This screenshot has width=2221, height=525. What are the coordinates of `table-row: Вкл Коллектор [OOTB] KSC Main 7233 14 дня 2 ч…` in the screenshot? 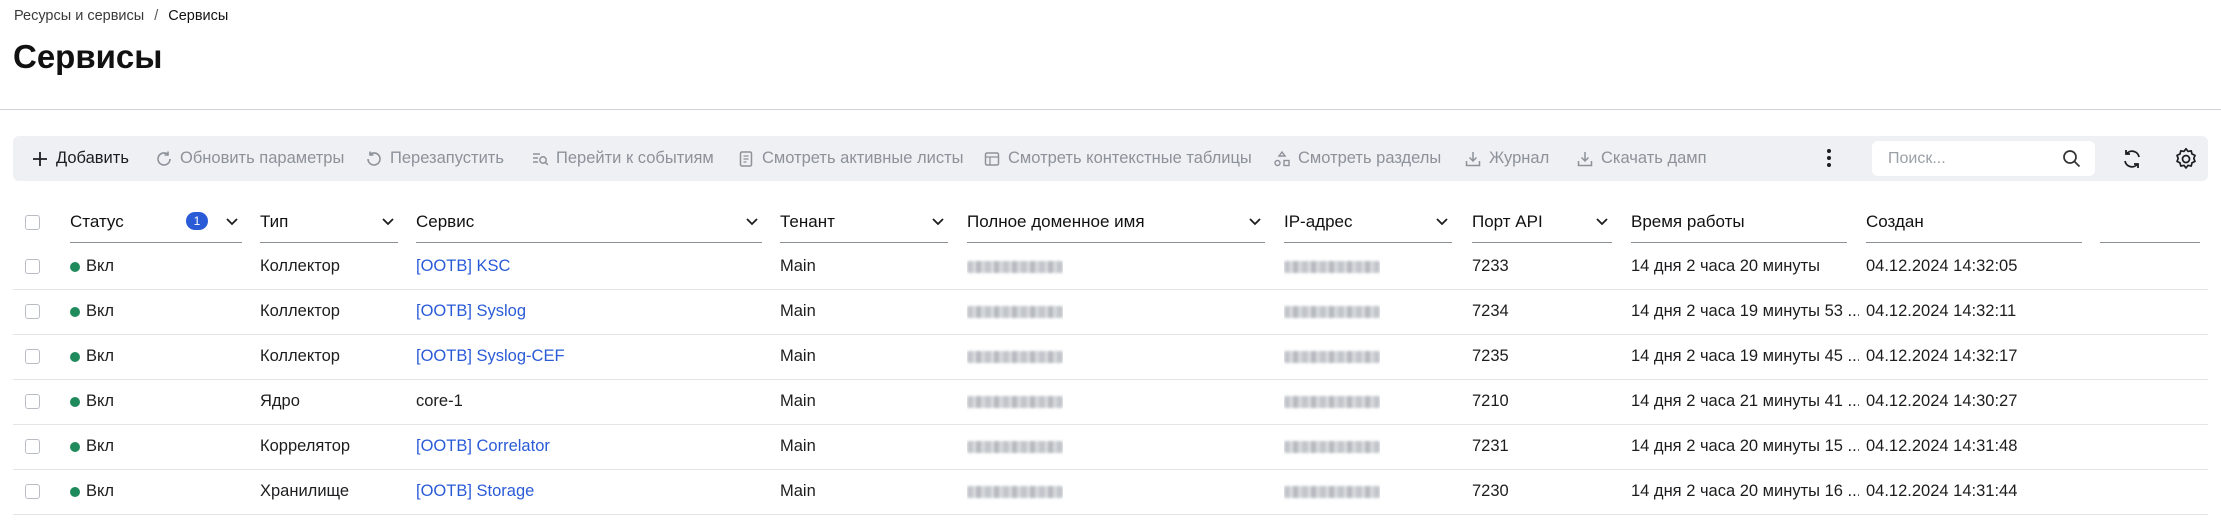 It's located at (1110, 267).